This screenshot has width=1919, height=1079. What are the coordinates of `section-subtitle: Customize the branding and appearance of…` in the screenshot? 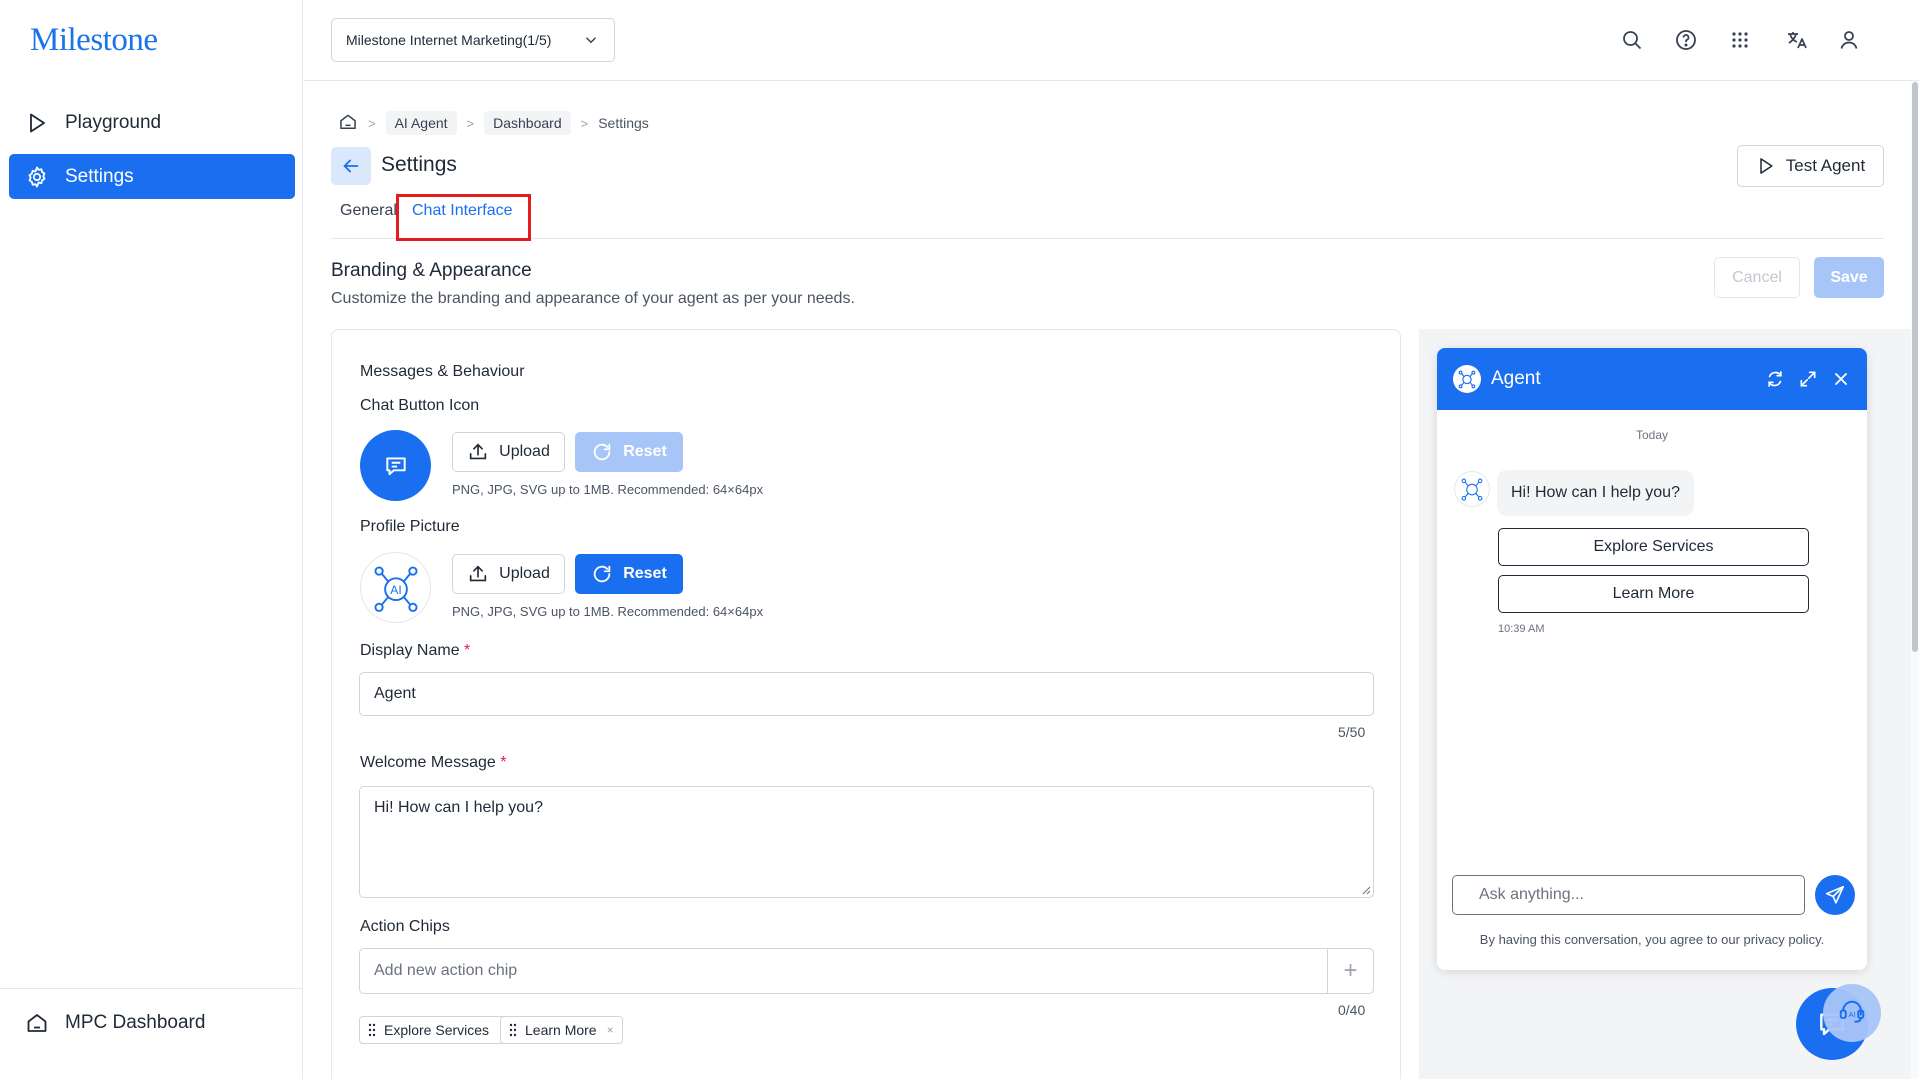 It's located at (593, 298).